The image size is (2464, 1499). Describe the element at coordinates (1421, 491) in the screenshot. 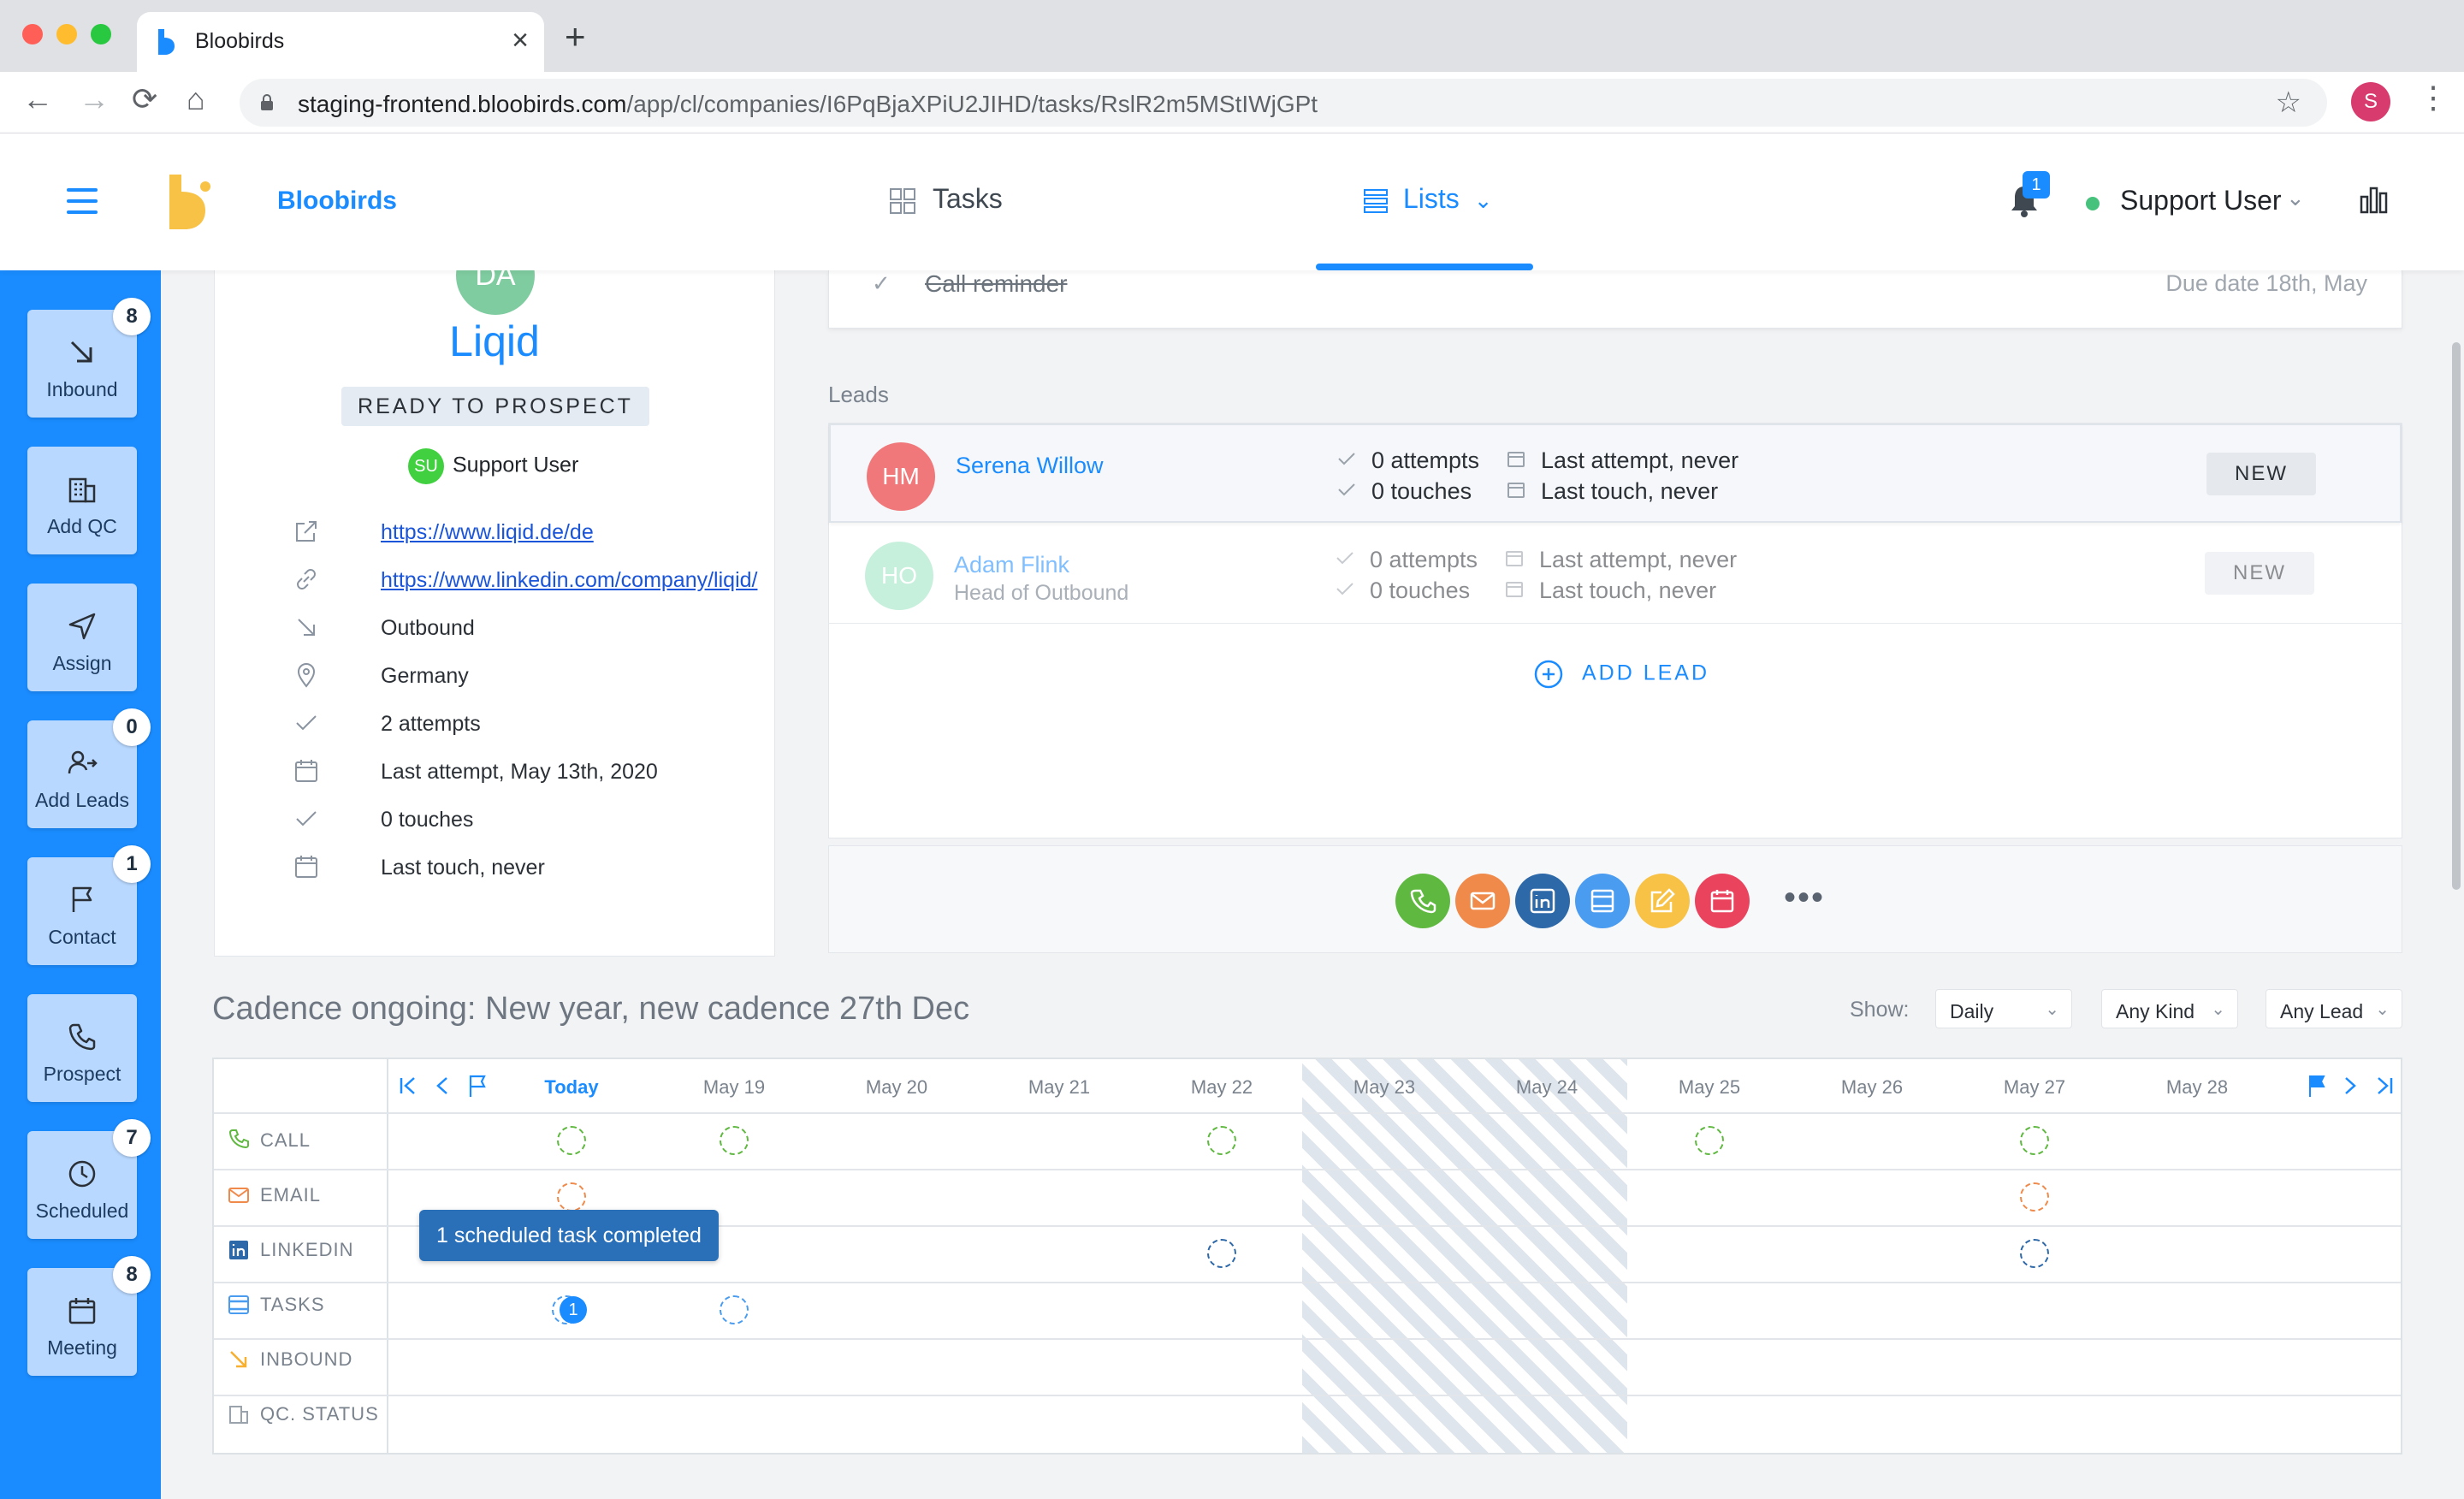

I see `lead-touches-text: 0 touches` at that location.